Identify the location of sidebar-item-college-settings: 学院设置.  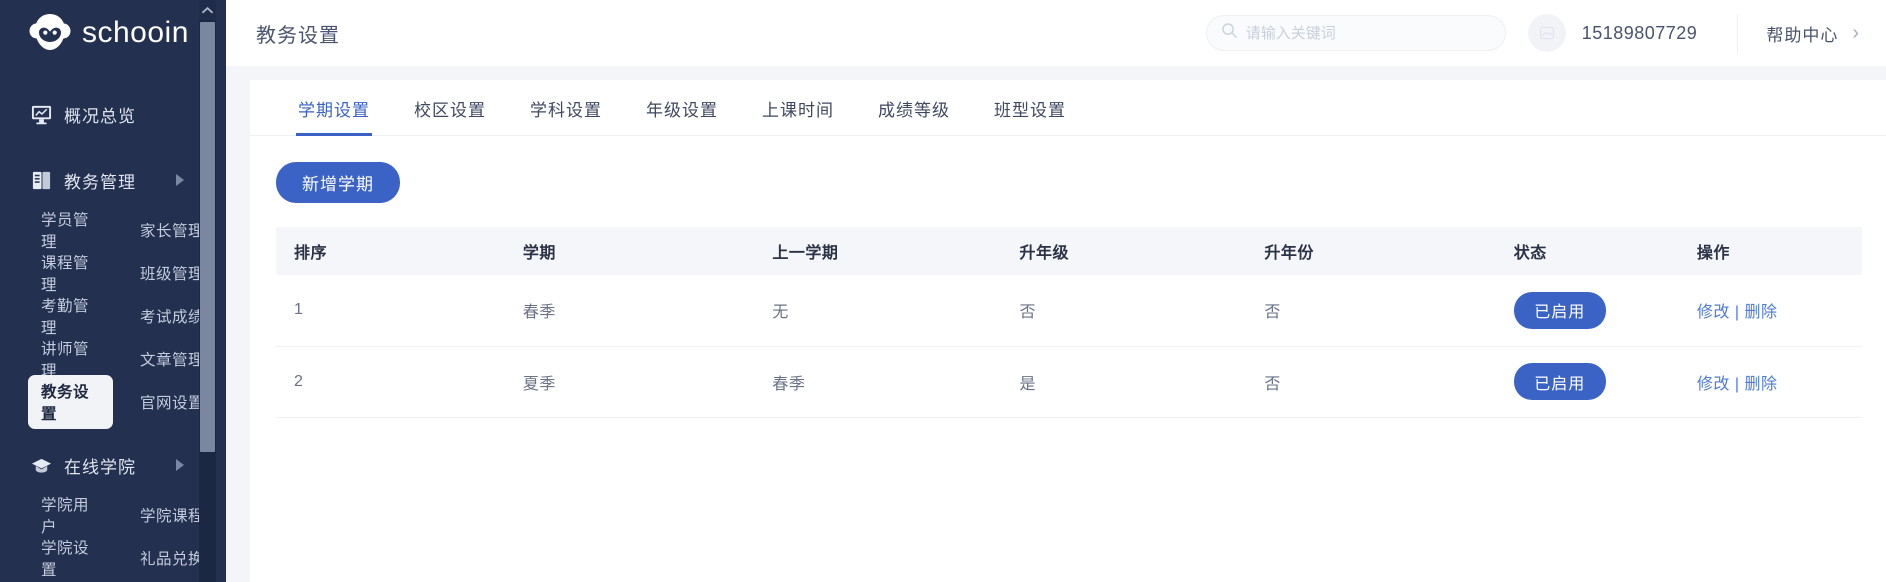
(56, 557).